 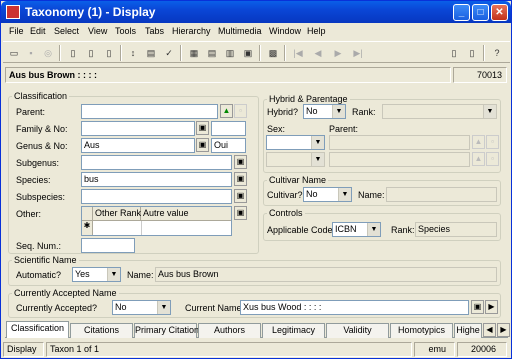 What do you see at coordinates (491, 307) in the screenshot?
I see `current-name-attach-icon: ▶` at bounding box center [491, 307].